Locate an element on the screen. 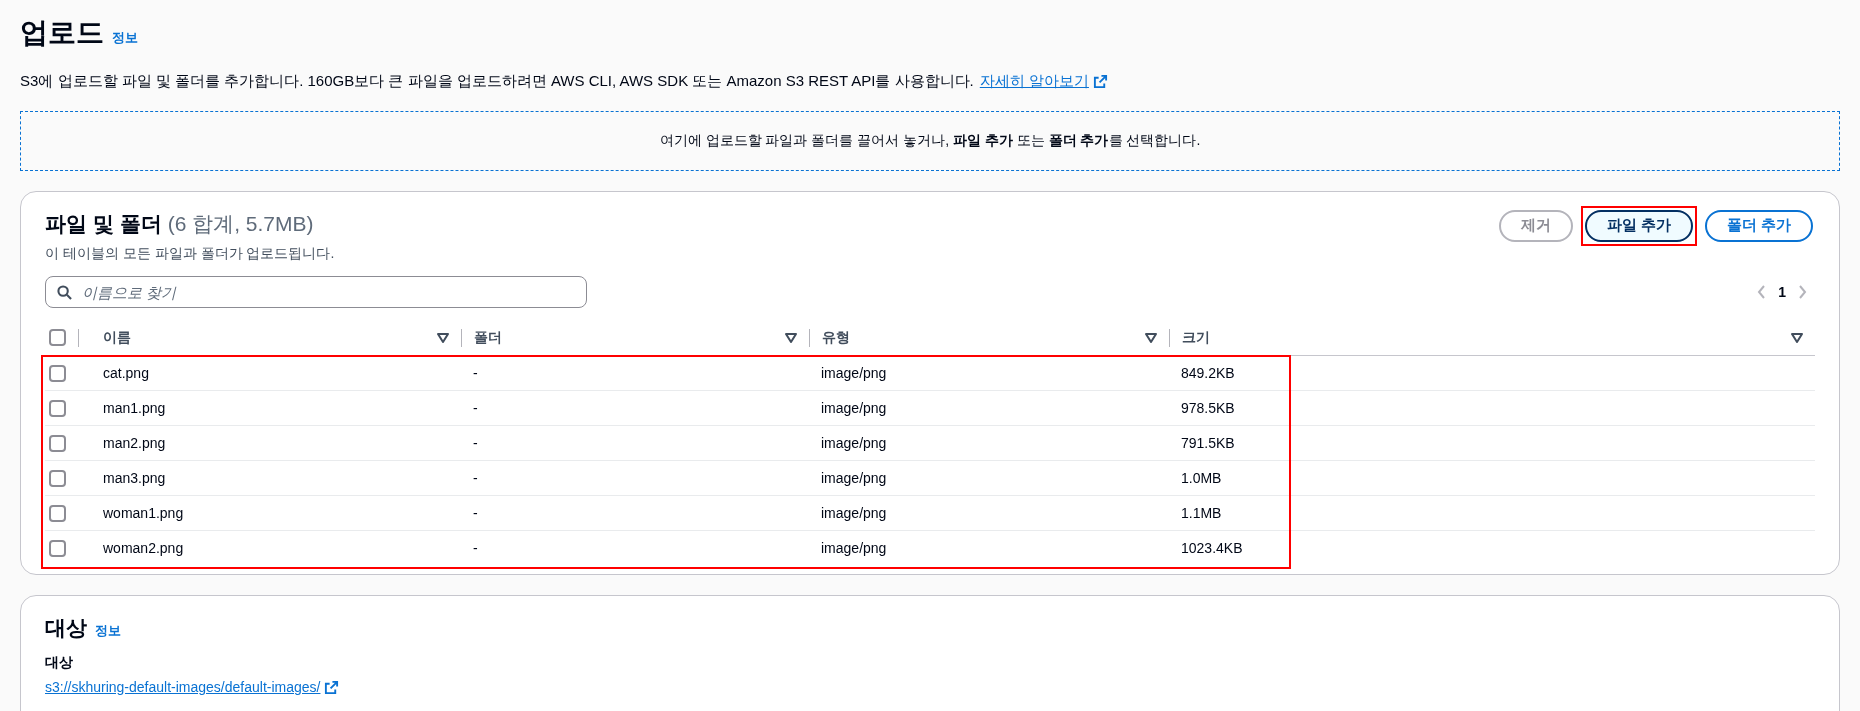 This screenshot has height=711, width=1860. file-name-cell-text: woman2.png is located at coordinates (143, 548).